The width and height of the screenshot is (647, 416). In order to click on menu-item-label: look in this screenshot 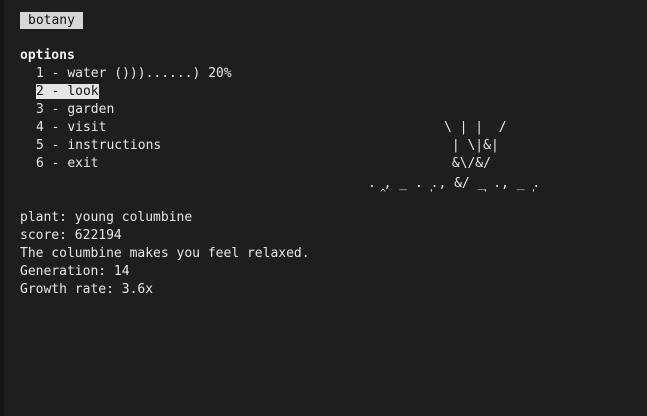, I will do `click(83, 91)`.